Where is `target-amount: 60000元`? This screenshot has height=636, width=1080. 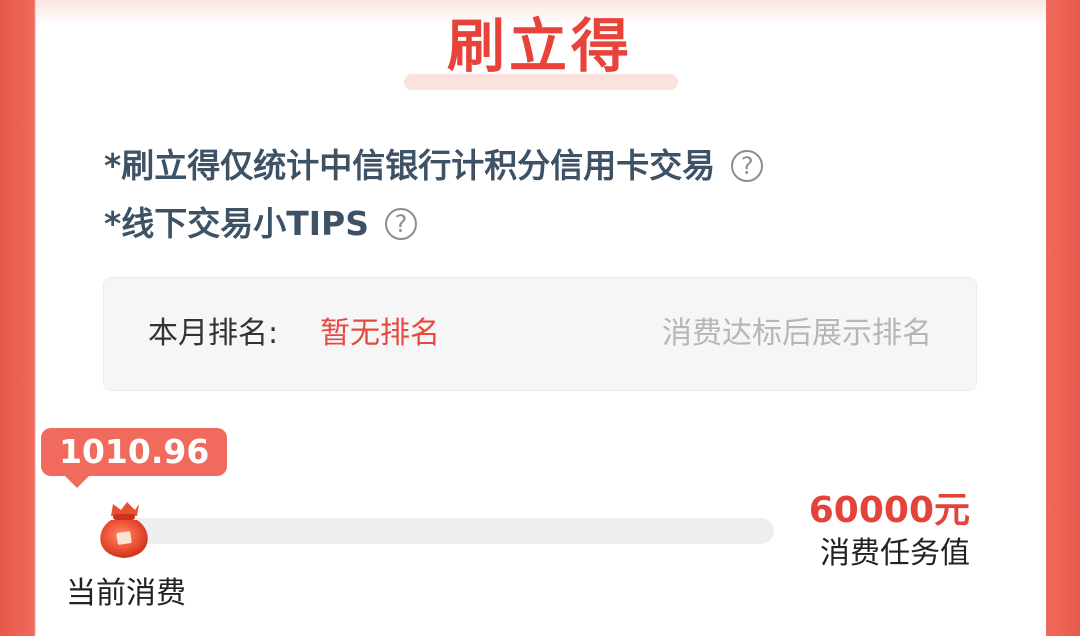
target-amount: 60000元 is located at coordinates (889, 510).